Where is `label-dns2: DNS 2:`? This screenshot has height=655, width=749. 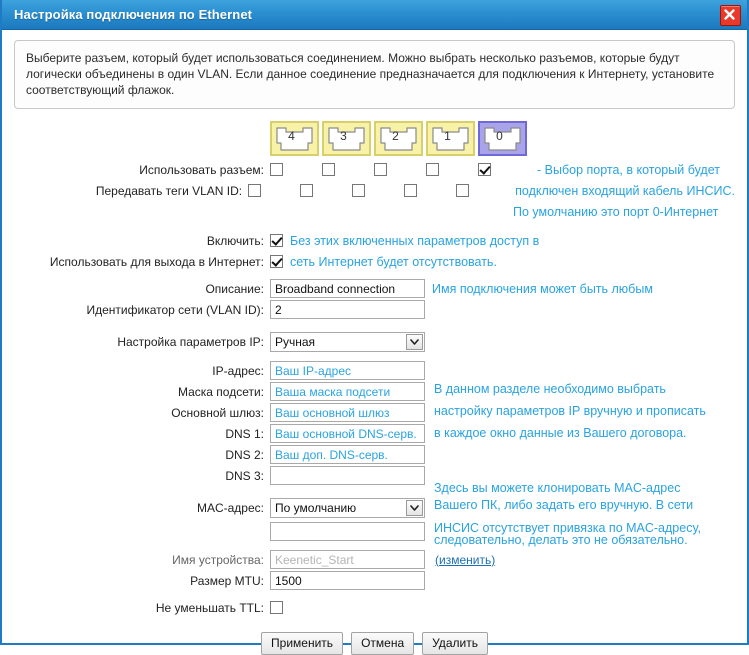 label-dns2: DNS 2: is located at coordinates (244, 454).